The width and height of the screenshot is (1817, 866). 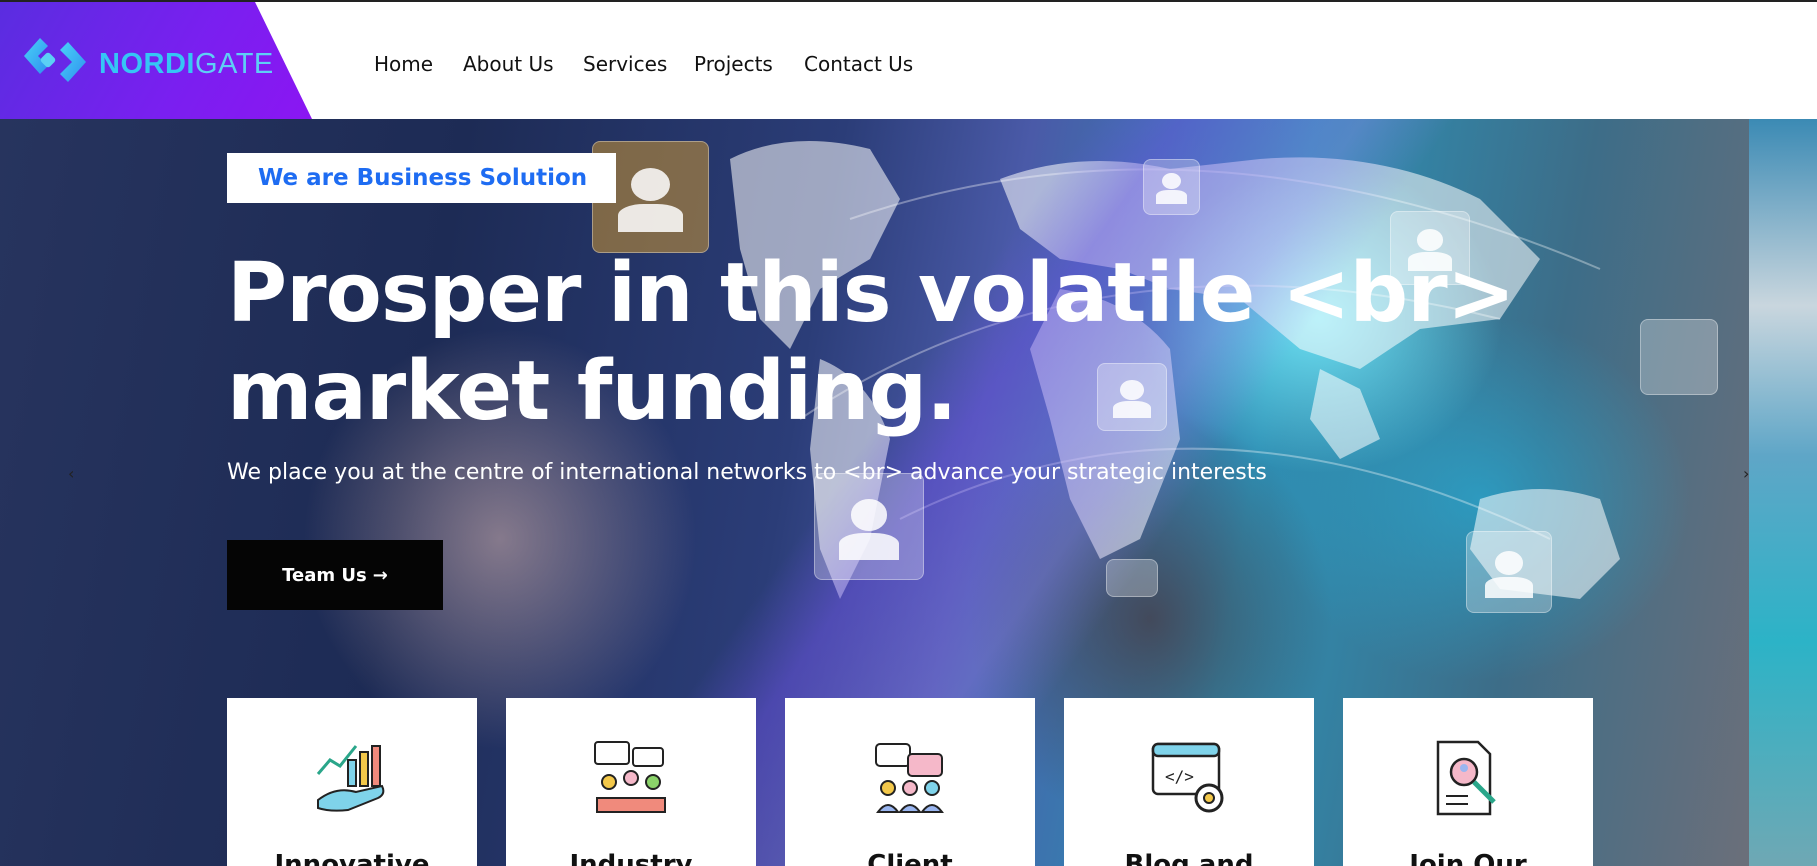 What do you see at coordinates (421, 178) in the screenshot?
I see `hero-badge: We are Business Solution` at bounding box center [421, 178].